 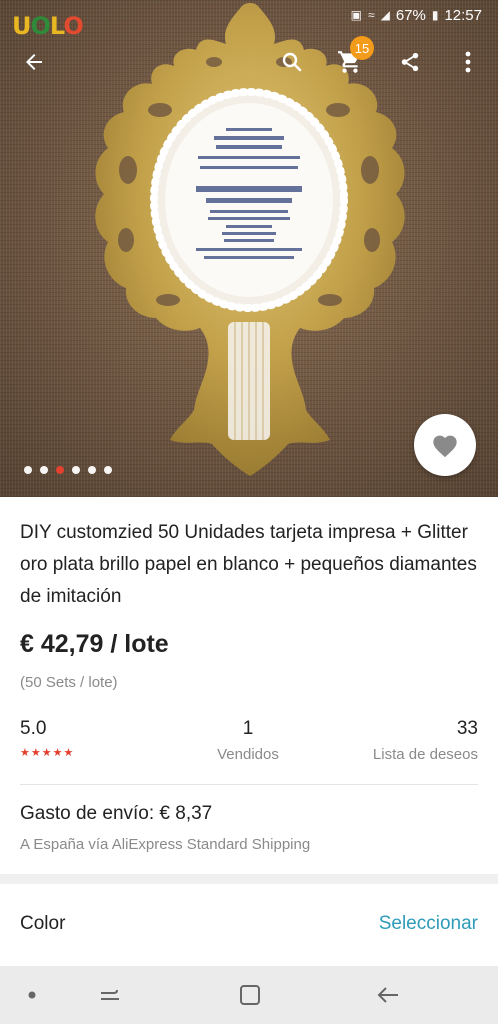 I want to click on wishlist-stat: 33 Lista de deseos, so click(x=425, y=740).